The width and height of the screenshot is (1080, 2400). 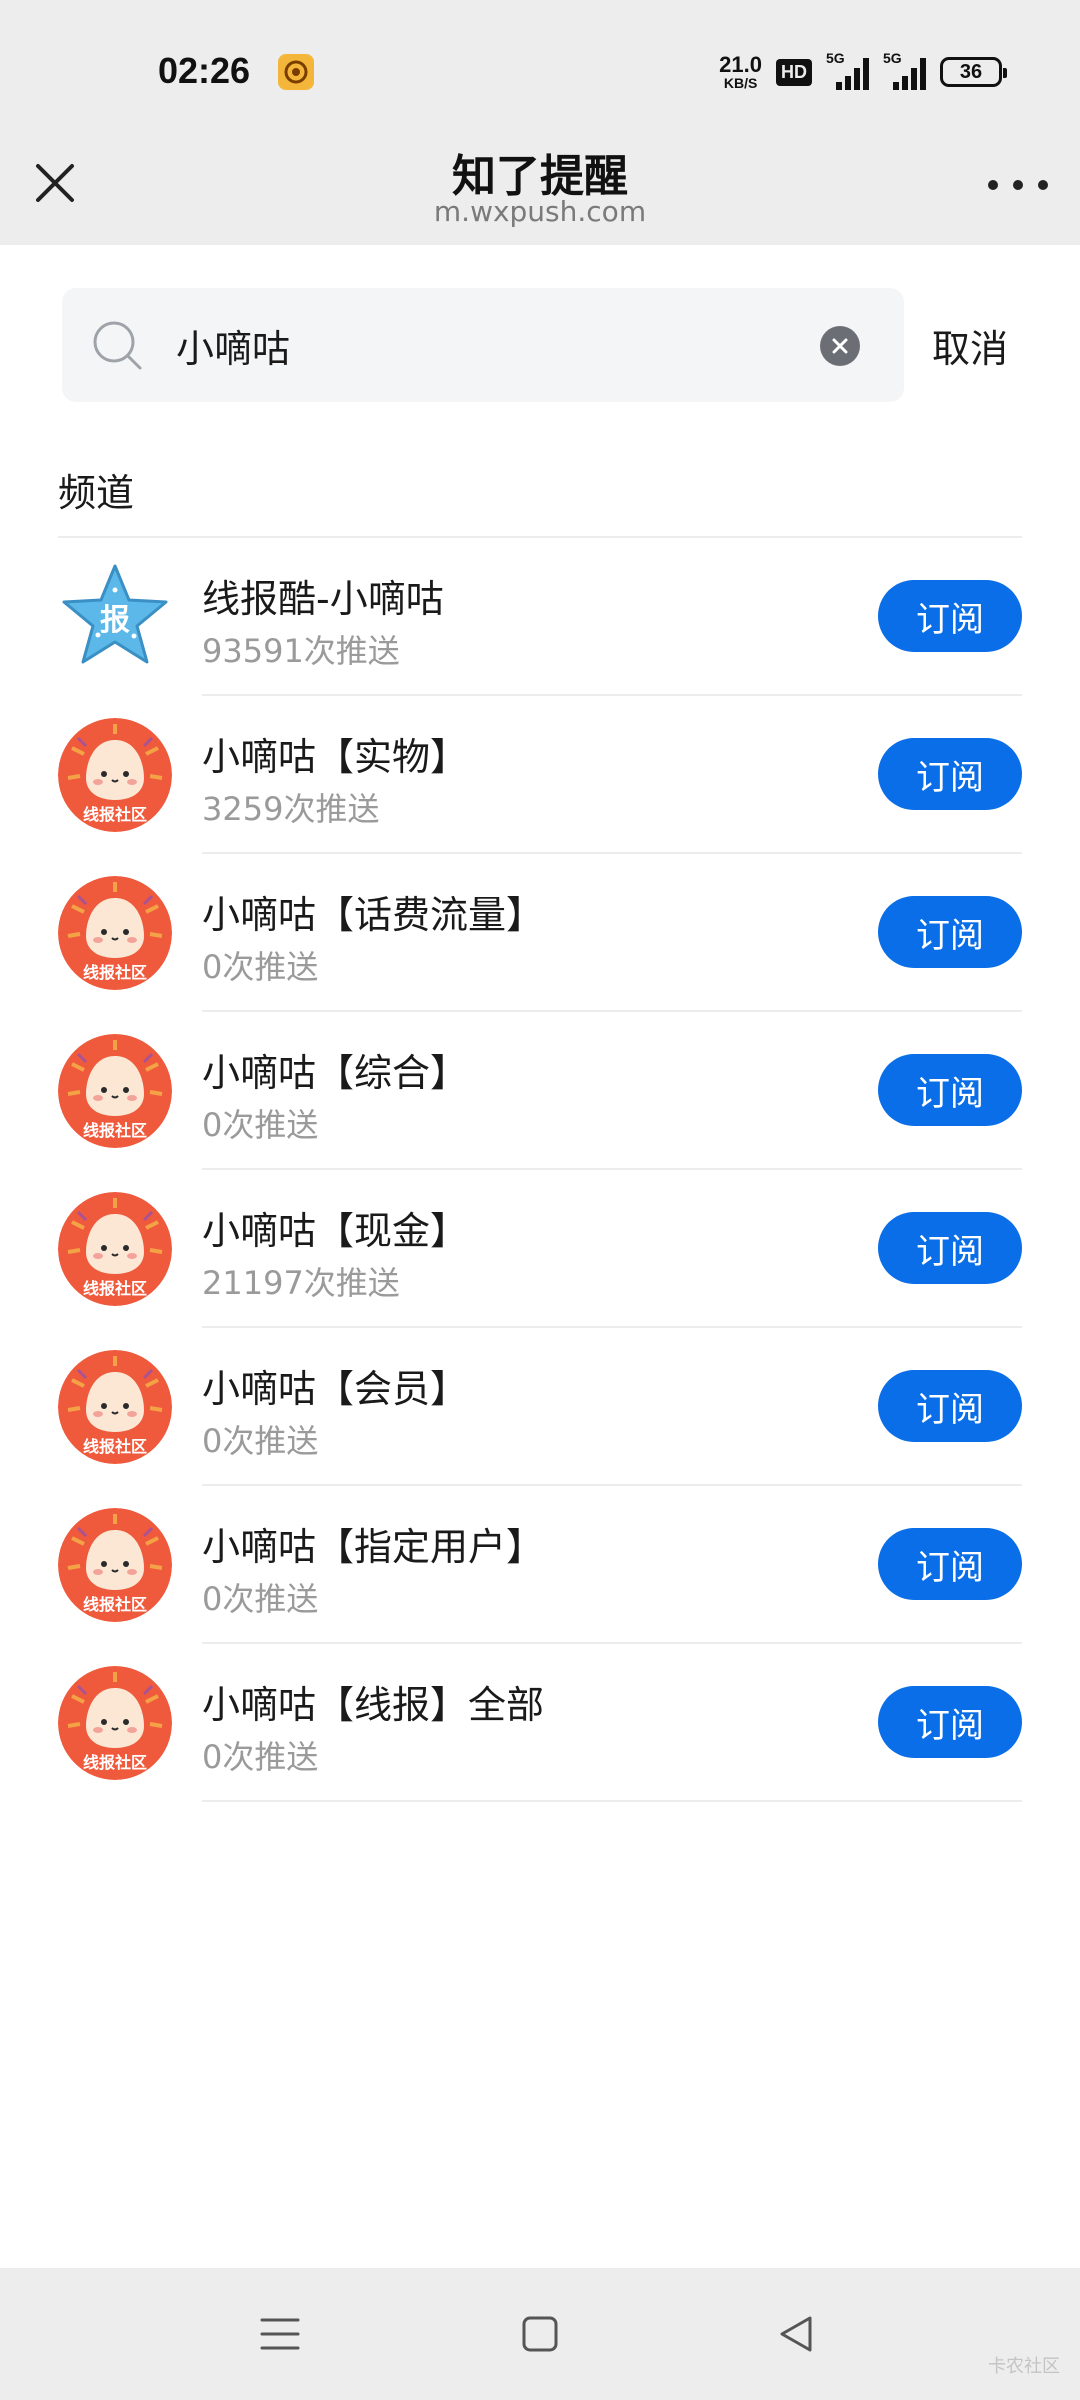 I want to click on channel-avatar-star: 报, so click(x=115, y=617).